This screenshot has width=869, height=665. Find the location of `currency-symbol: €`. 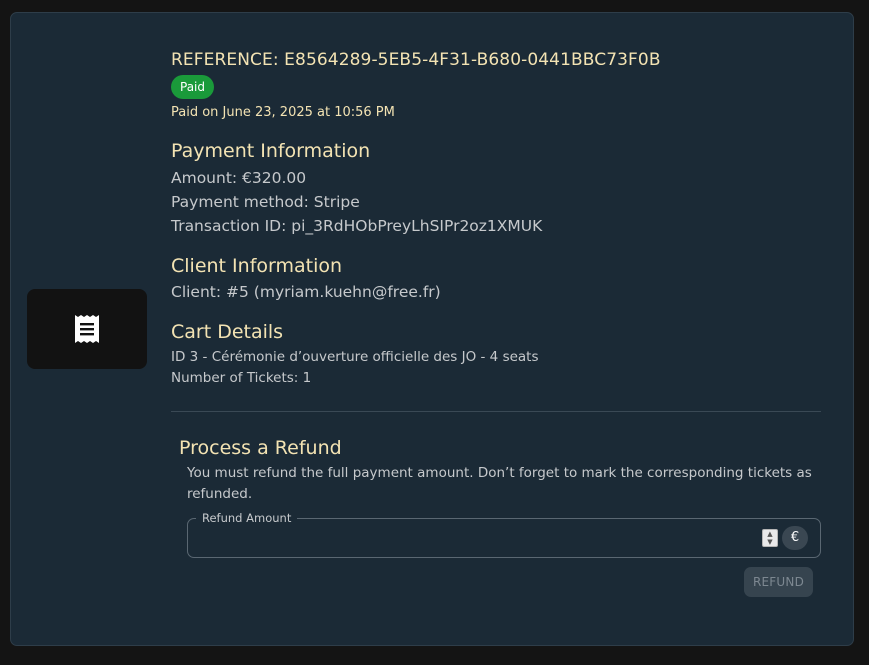

currency-symbol: € is located at coordinates (795, 538).